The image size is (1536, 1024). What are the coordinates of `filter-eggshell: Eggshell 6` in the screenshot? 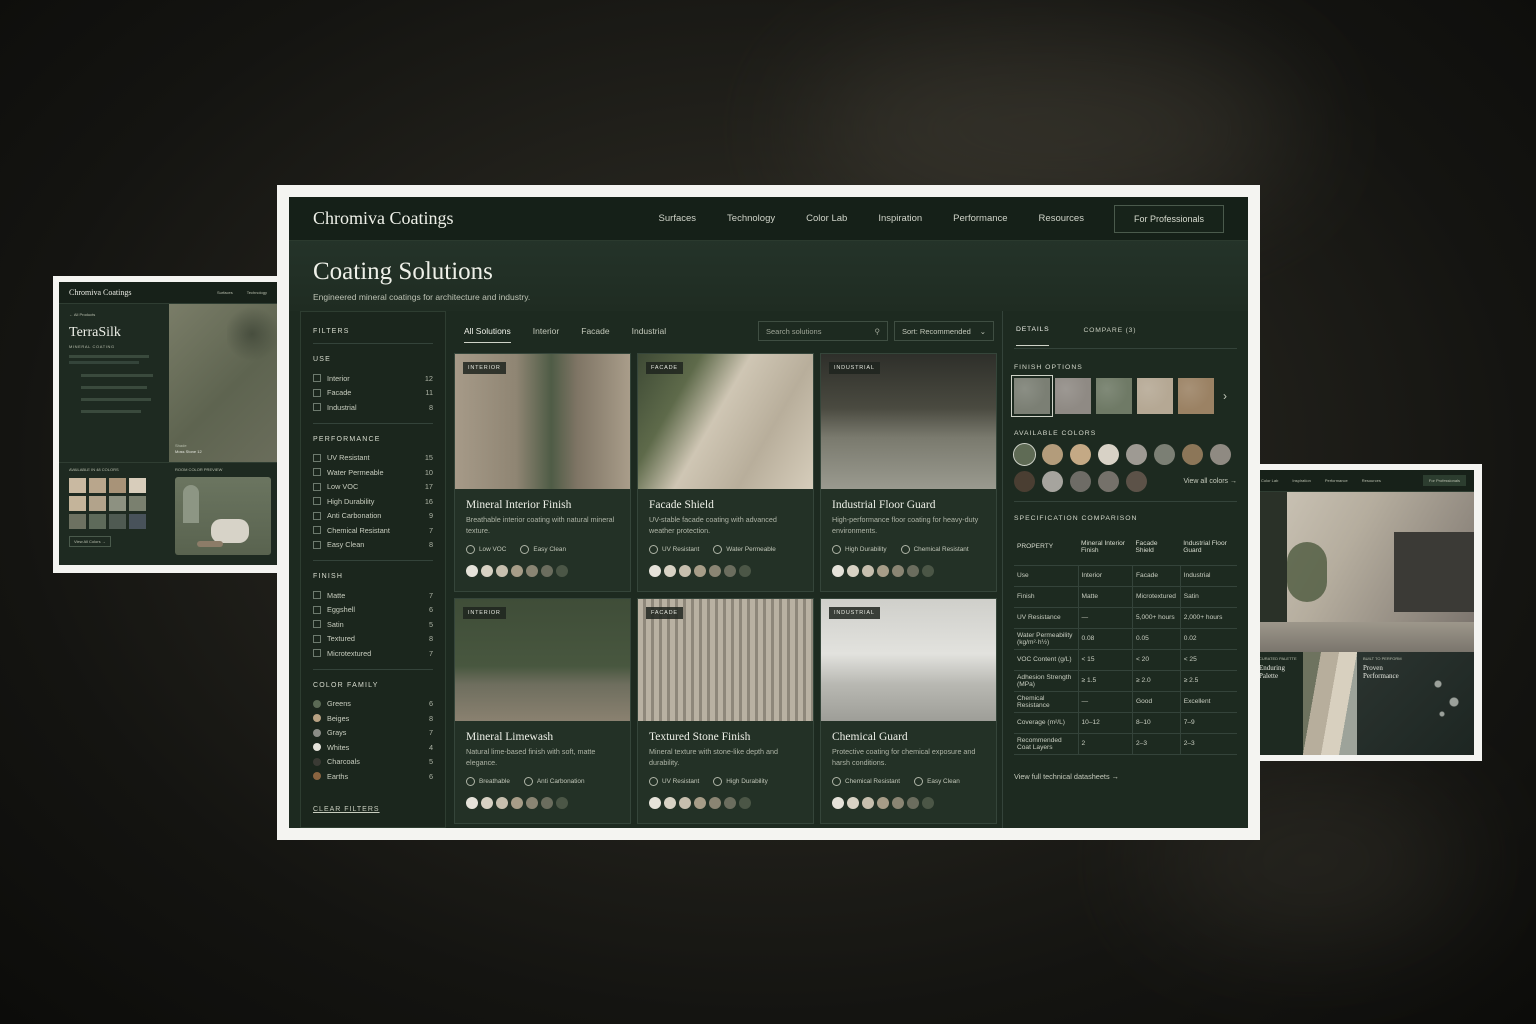 It's located at (373, 610).